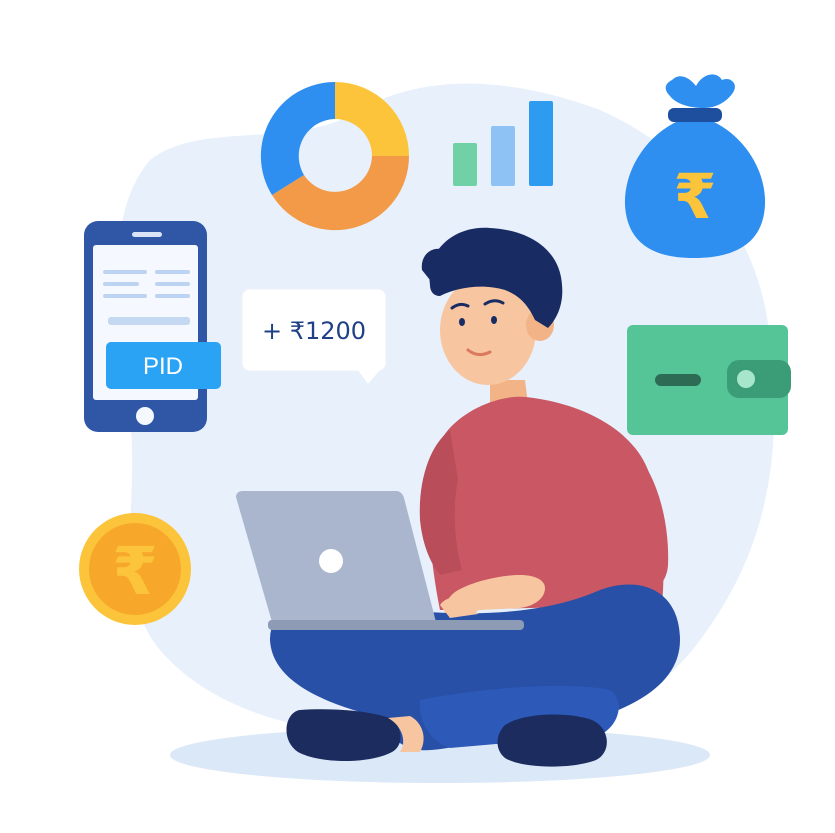 This screenshot has height=833, width=835. Describe the element at coordinates (314, 331) in the screenshot. I see `payment-amount: + ₹1200` at that location.